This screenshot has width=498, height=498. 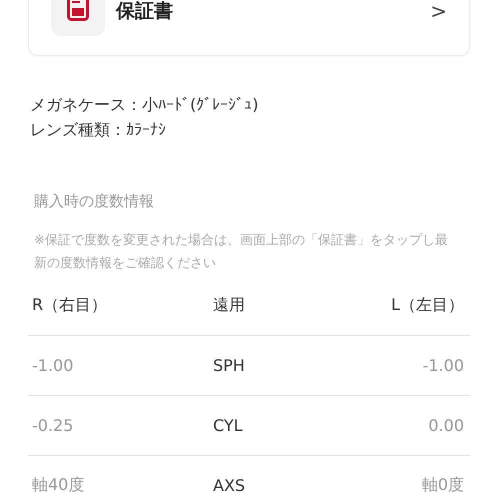 I want to click on column-header: R（右目）, so click(x=70, y=305).